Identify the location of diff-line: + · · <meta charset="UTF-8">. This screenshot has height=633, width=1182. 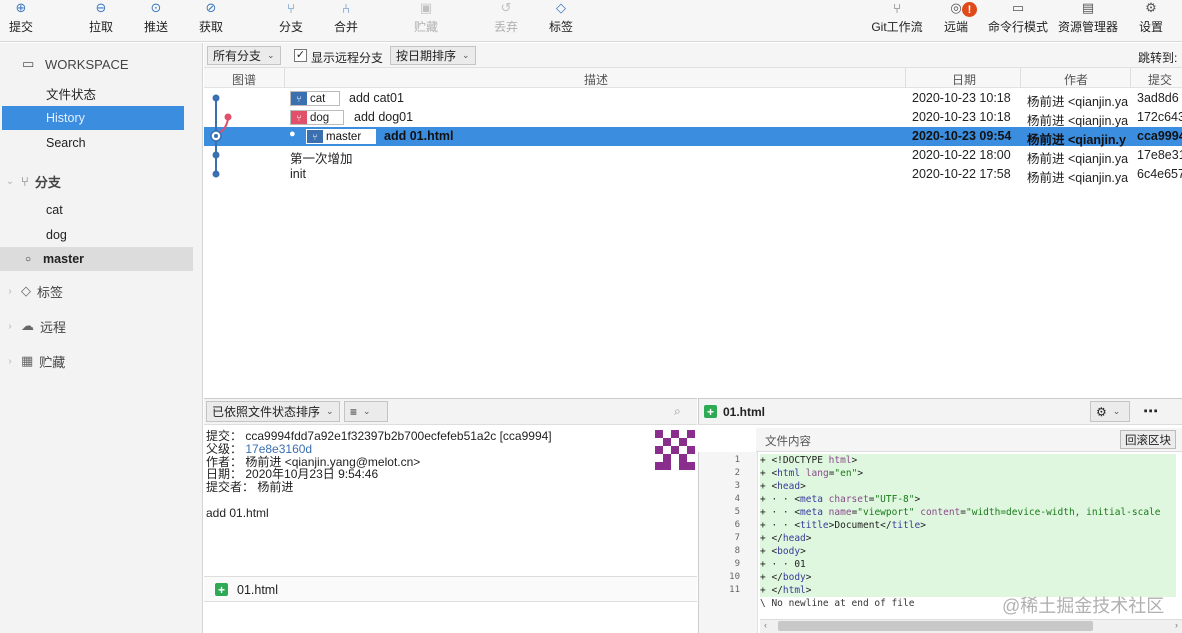
(968, 499).